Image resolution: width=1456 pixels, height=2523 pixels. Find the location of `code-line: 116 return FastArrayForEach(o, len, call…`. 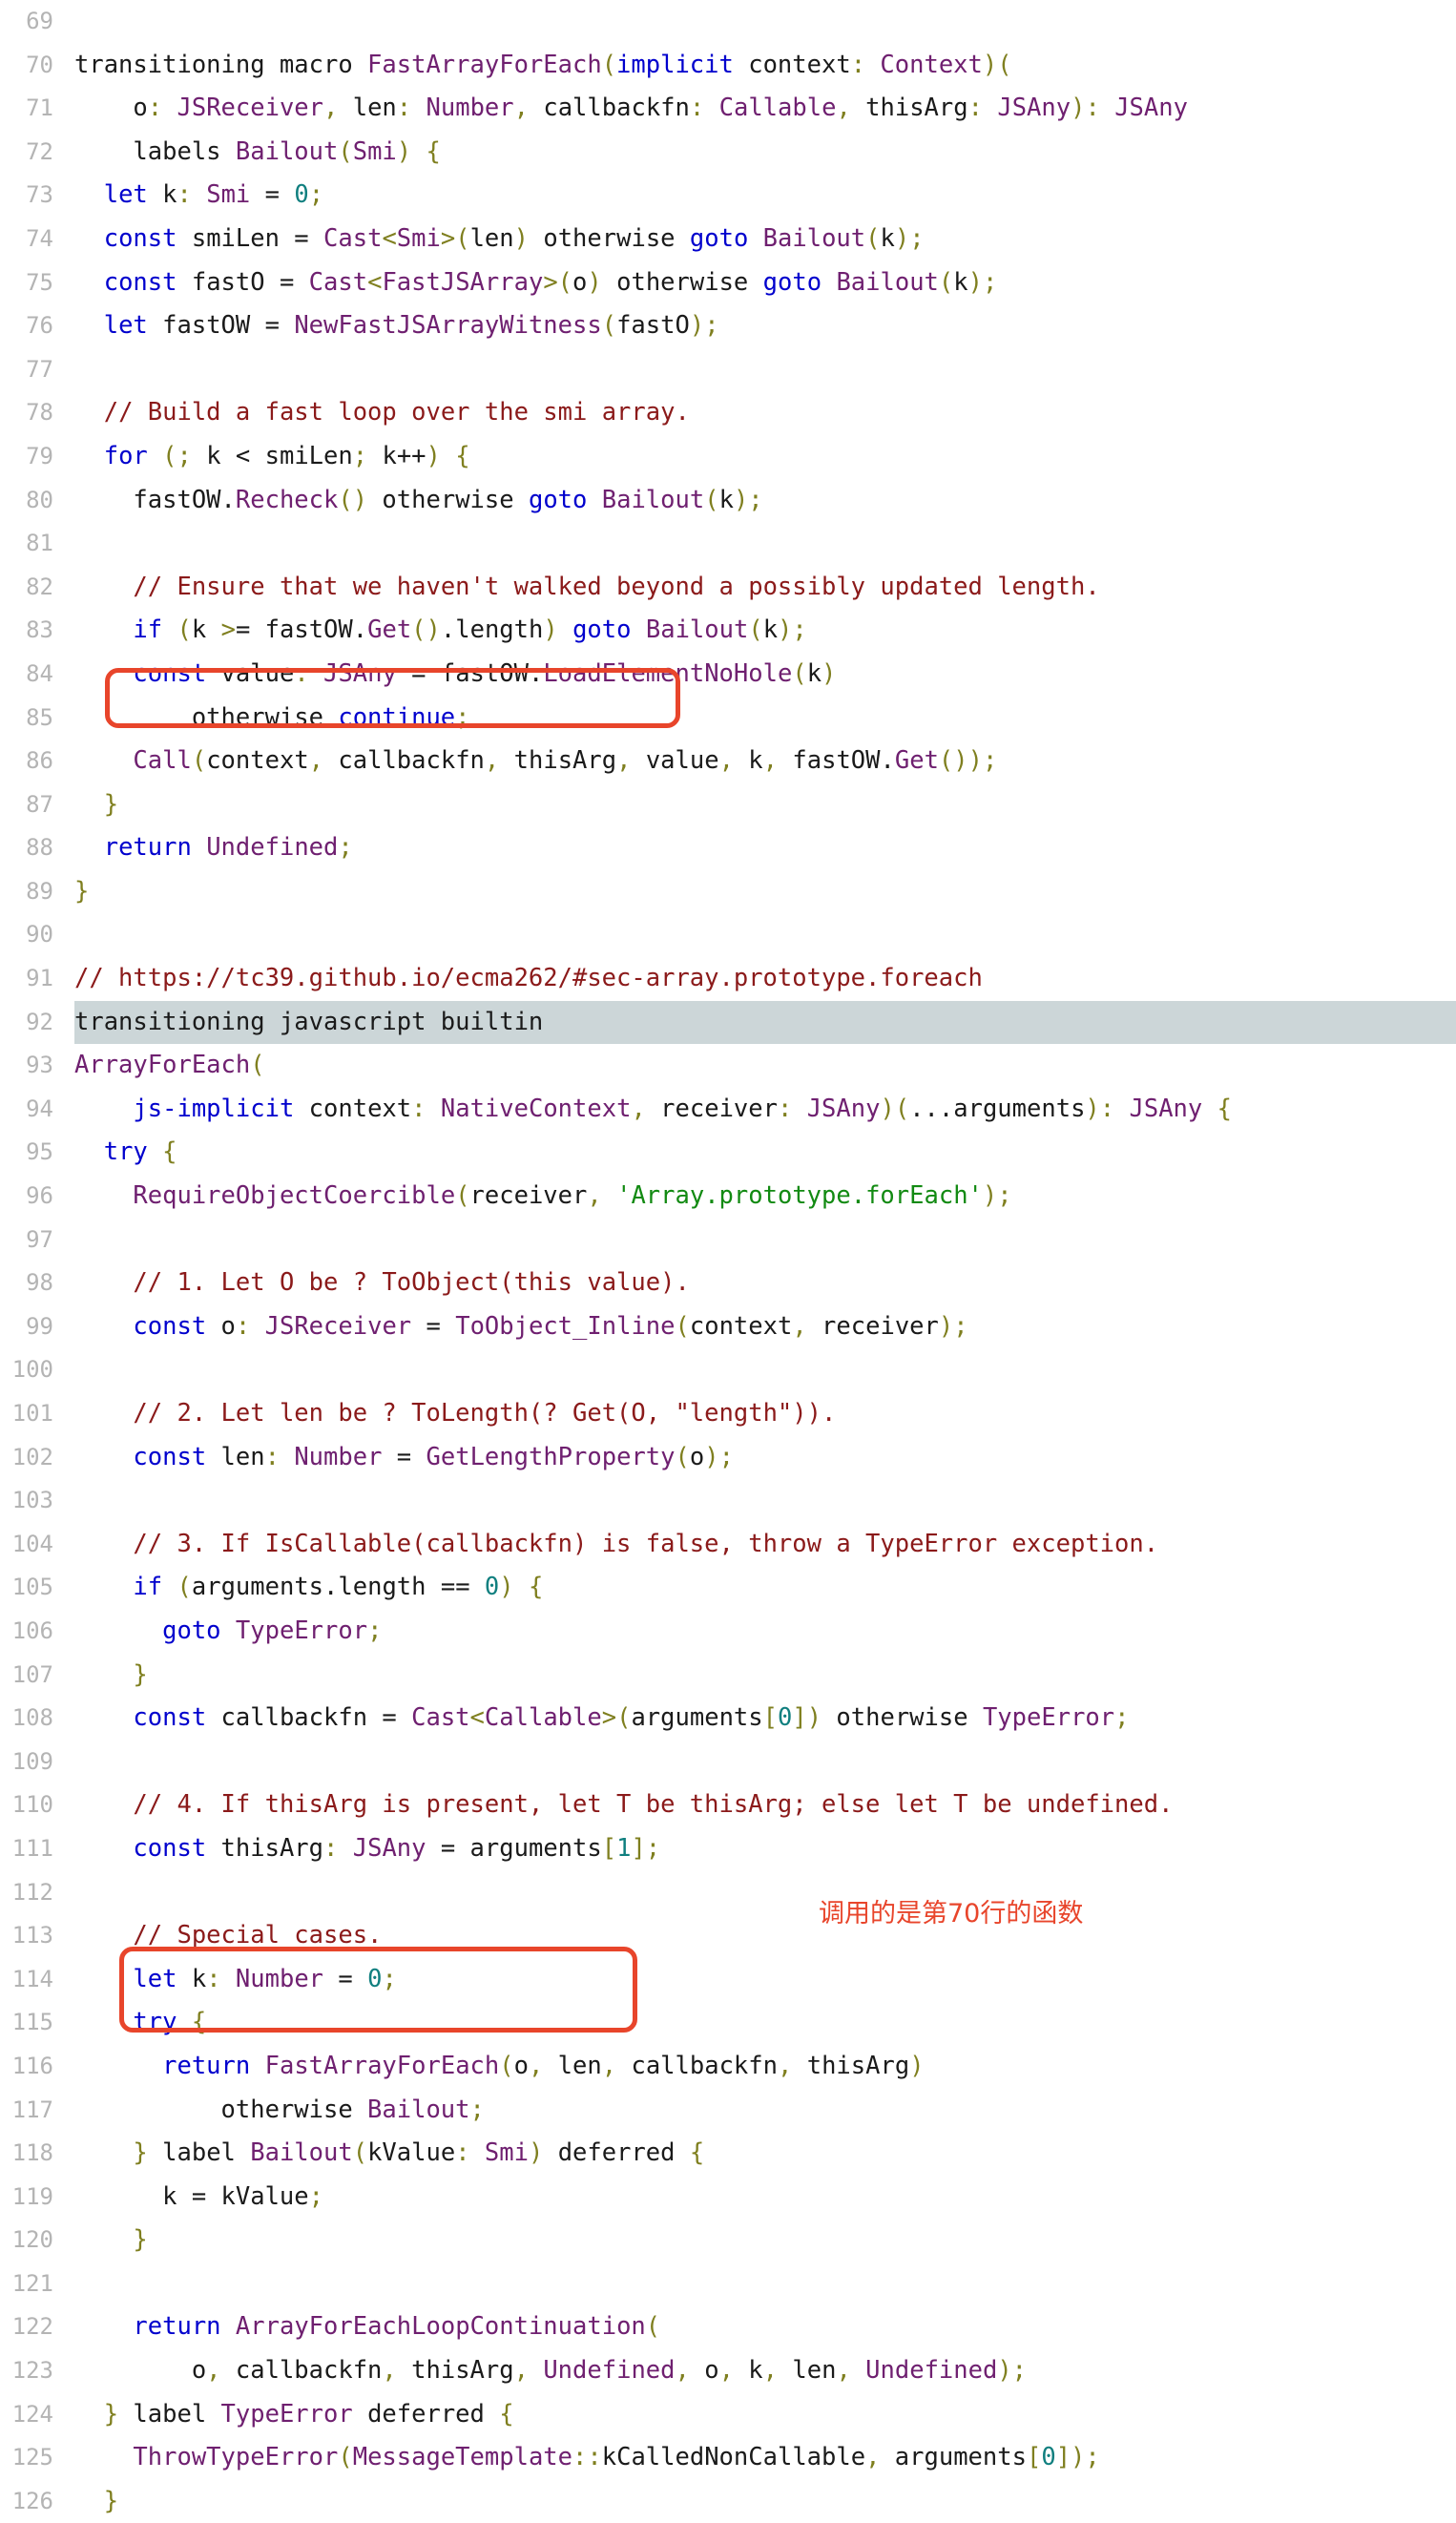

code-line: 116 return FastArrayForEach(o, len, call… is located at coordinates (728, 2067).